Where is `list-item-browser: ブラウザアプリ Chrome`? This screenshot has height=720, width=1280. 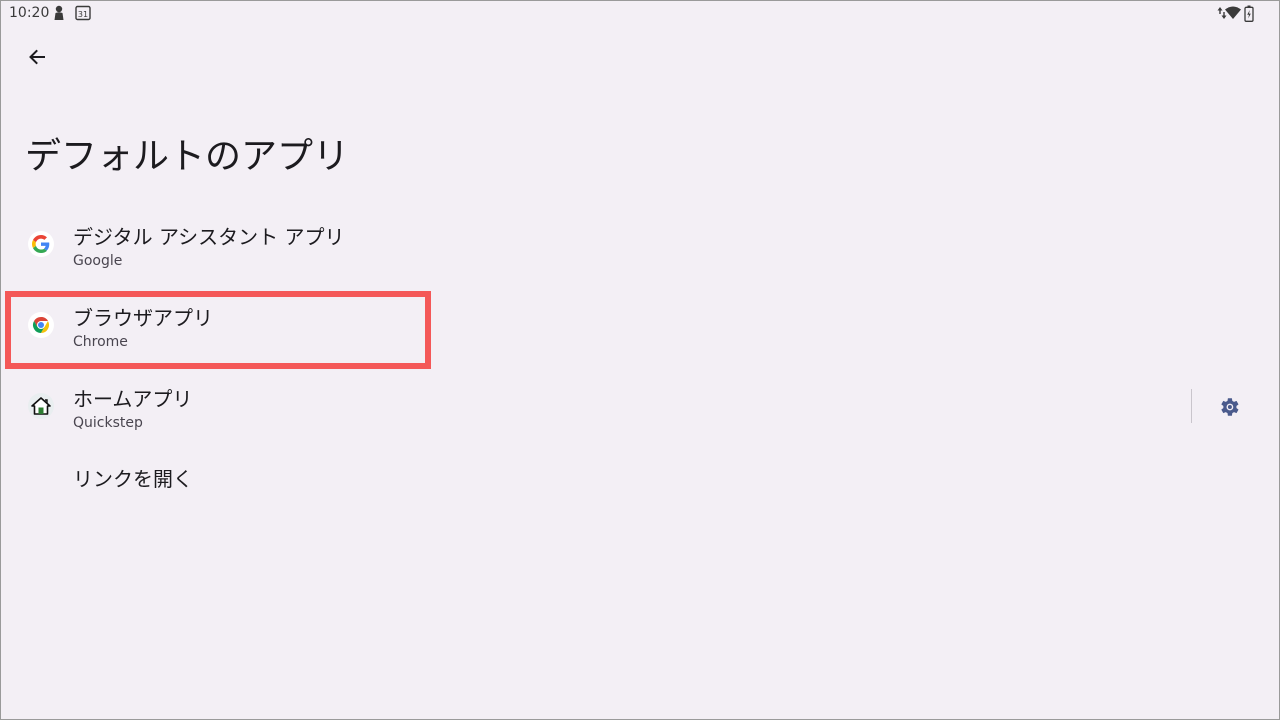 list-item-browser: ブラウザアプリ Chrome is located at coordinates (640, 325).